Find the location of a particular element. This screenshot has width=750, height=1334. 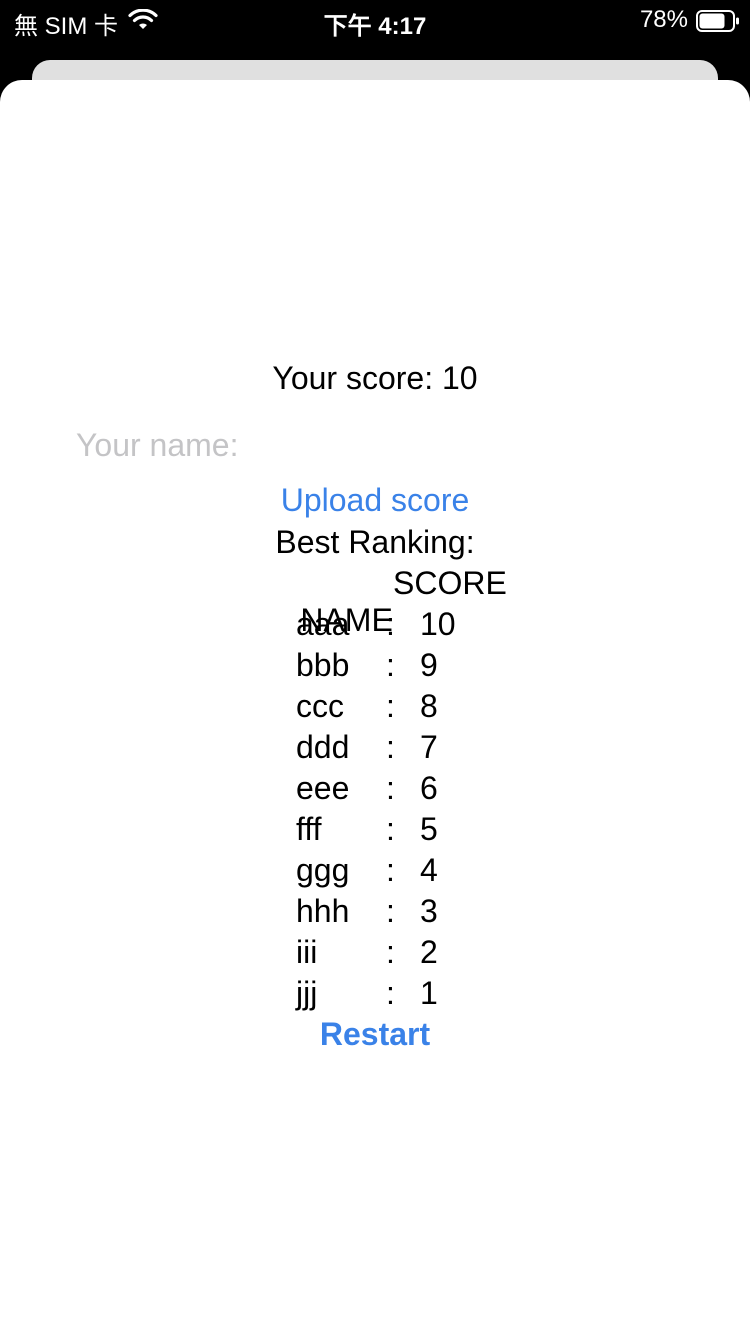

ranking-score: 10 is located at coordinates (438, 624).